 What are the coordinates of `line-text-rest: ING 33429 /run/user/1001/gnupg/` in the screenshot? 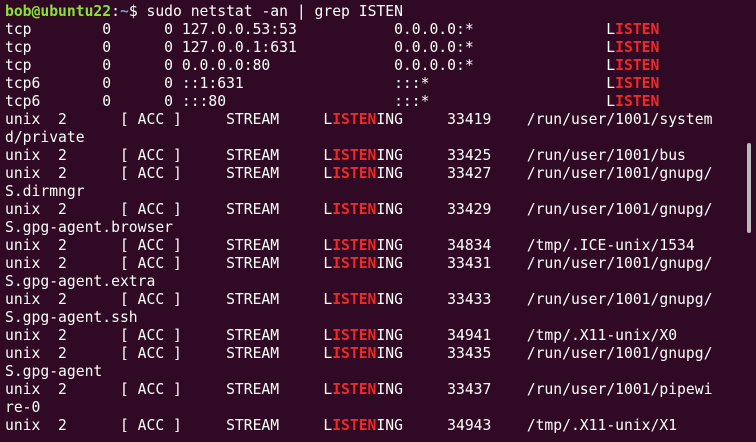 It's located at (544, 209).